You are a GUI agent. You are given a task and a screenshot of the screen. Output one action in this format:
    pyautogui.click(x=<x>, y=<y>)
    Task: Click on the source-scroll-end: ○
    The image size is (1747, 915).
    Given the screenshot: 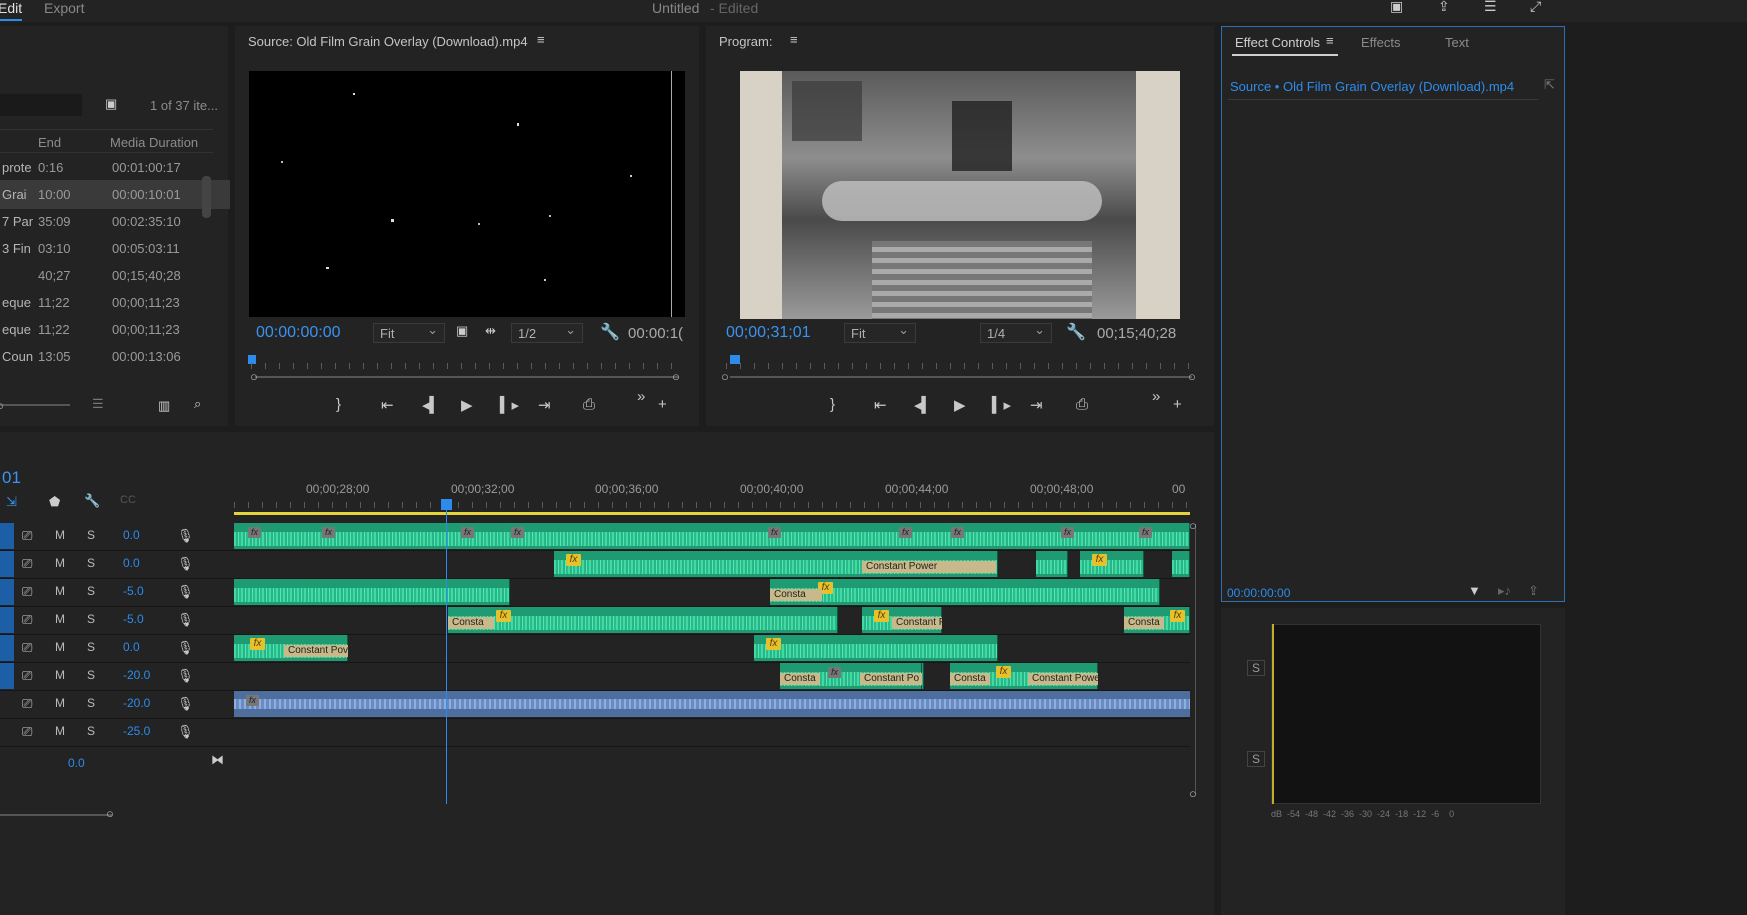 What is the action you would take?
    pyautogui.click(x=676, y=376)
    